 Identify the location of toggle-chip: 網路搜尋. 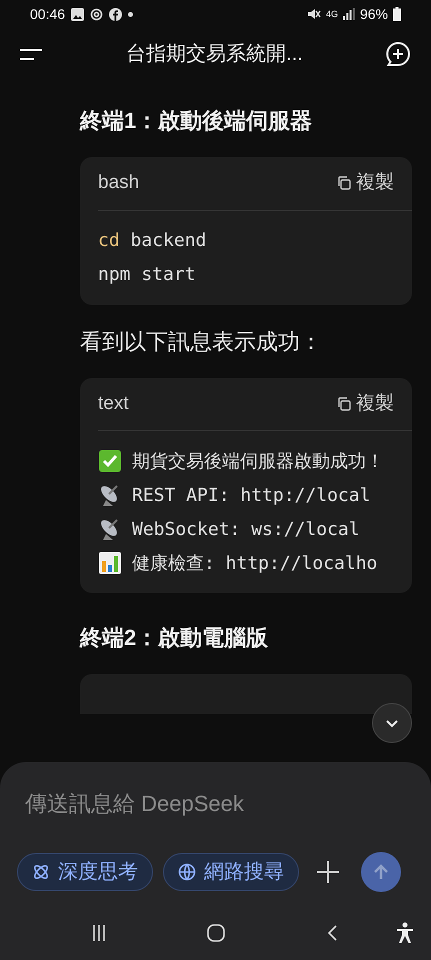
(231, 872).